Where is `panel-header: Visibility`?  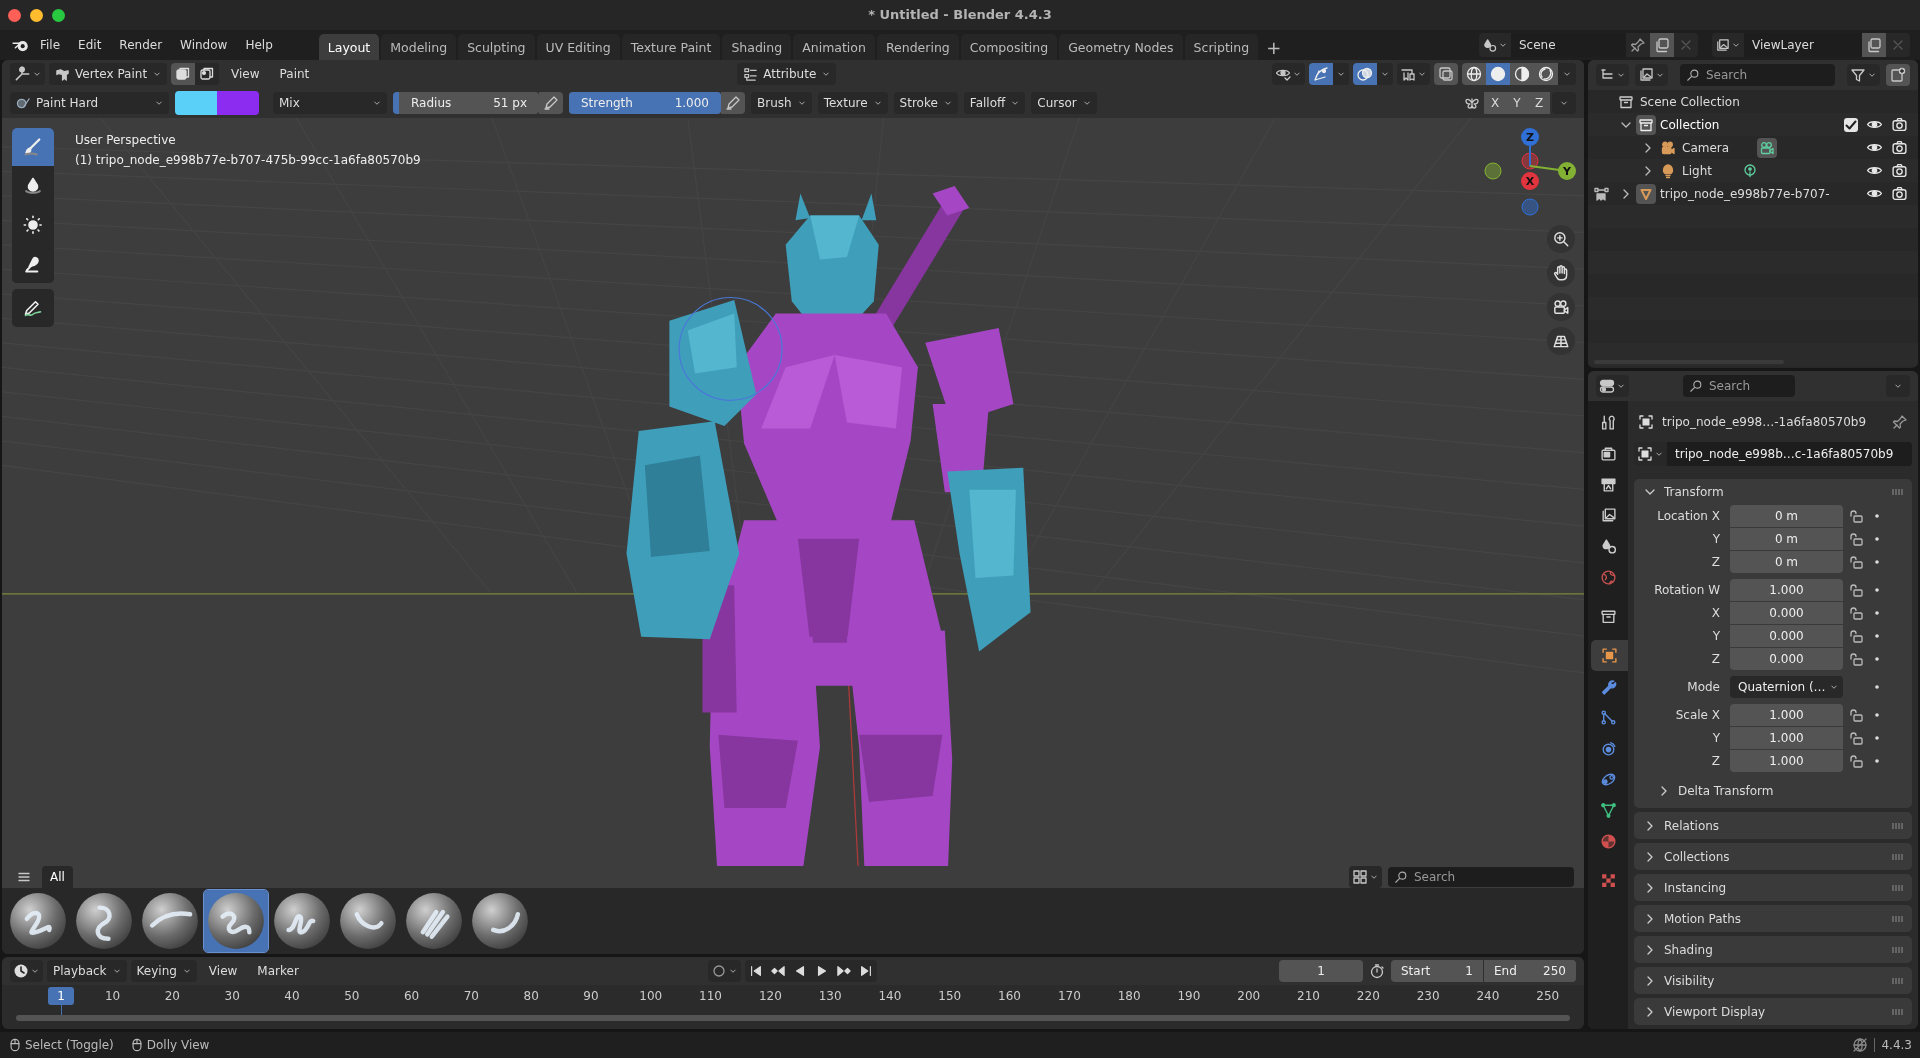
panel-header: Visibility is located at coordinates (1773, 980).